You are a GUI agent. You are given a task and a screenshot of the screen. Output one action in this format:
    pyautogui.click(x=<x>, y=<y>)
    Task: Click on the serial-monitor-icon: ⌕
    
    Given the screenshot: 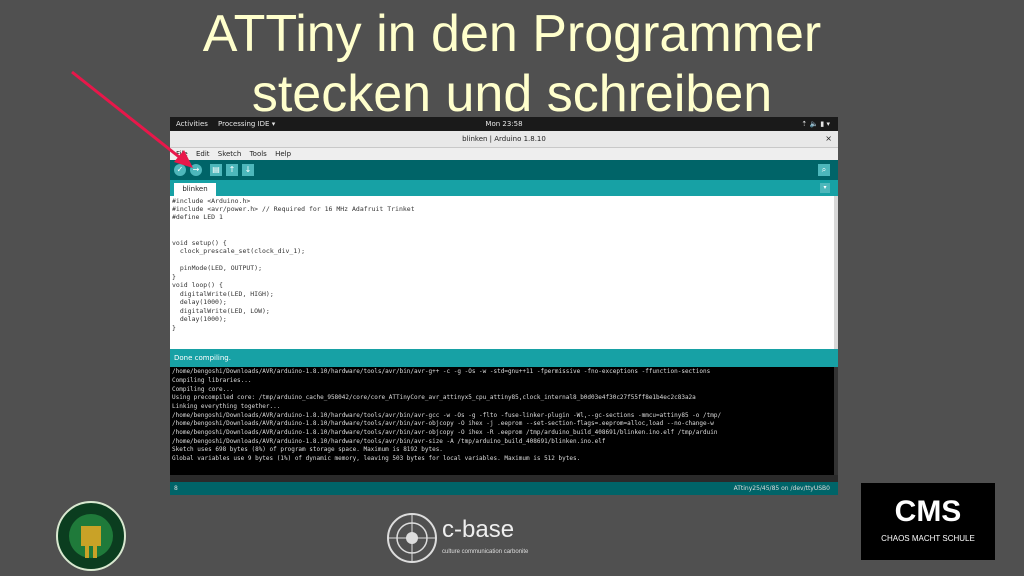 What is the action you would take?
    pyautogui.click(x=824, y=170)
    